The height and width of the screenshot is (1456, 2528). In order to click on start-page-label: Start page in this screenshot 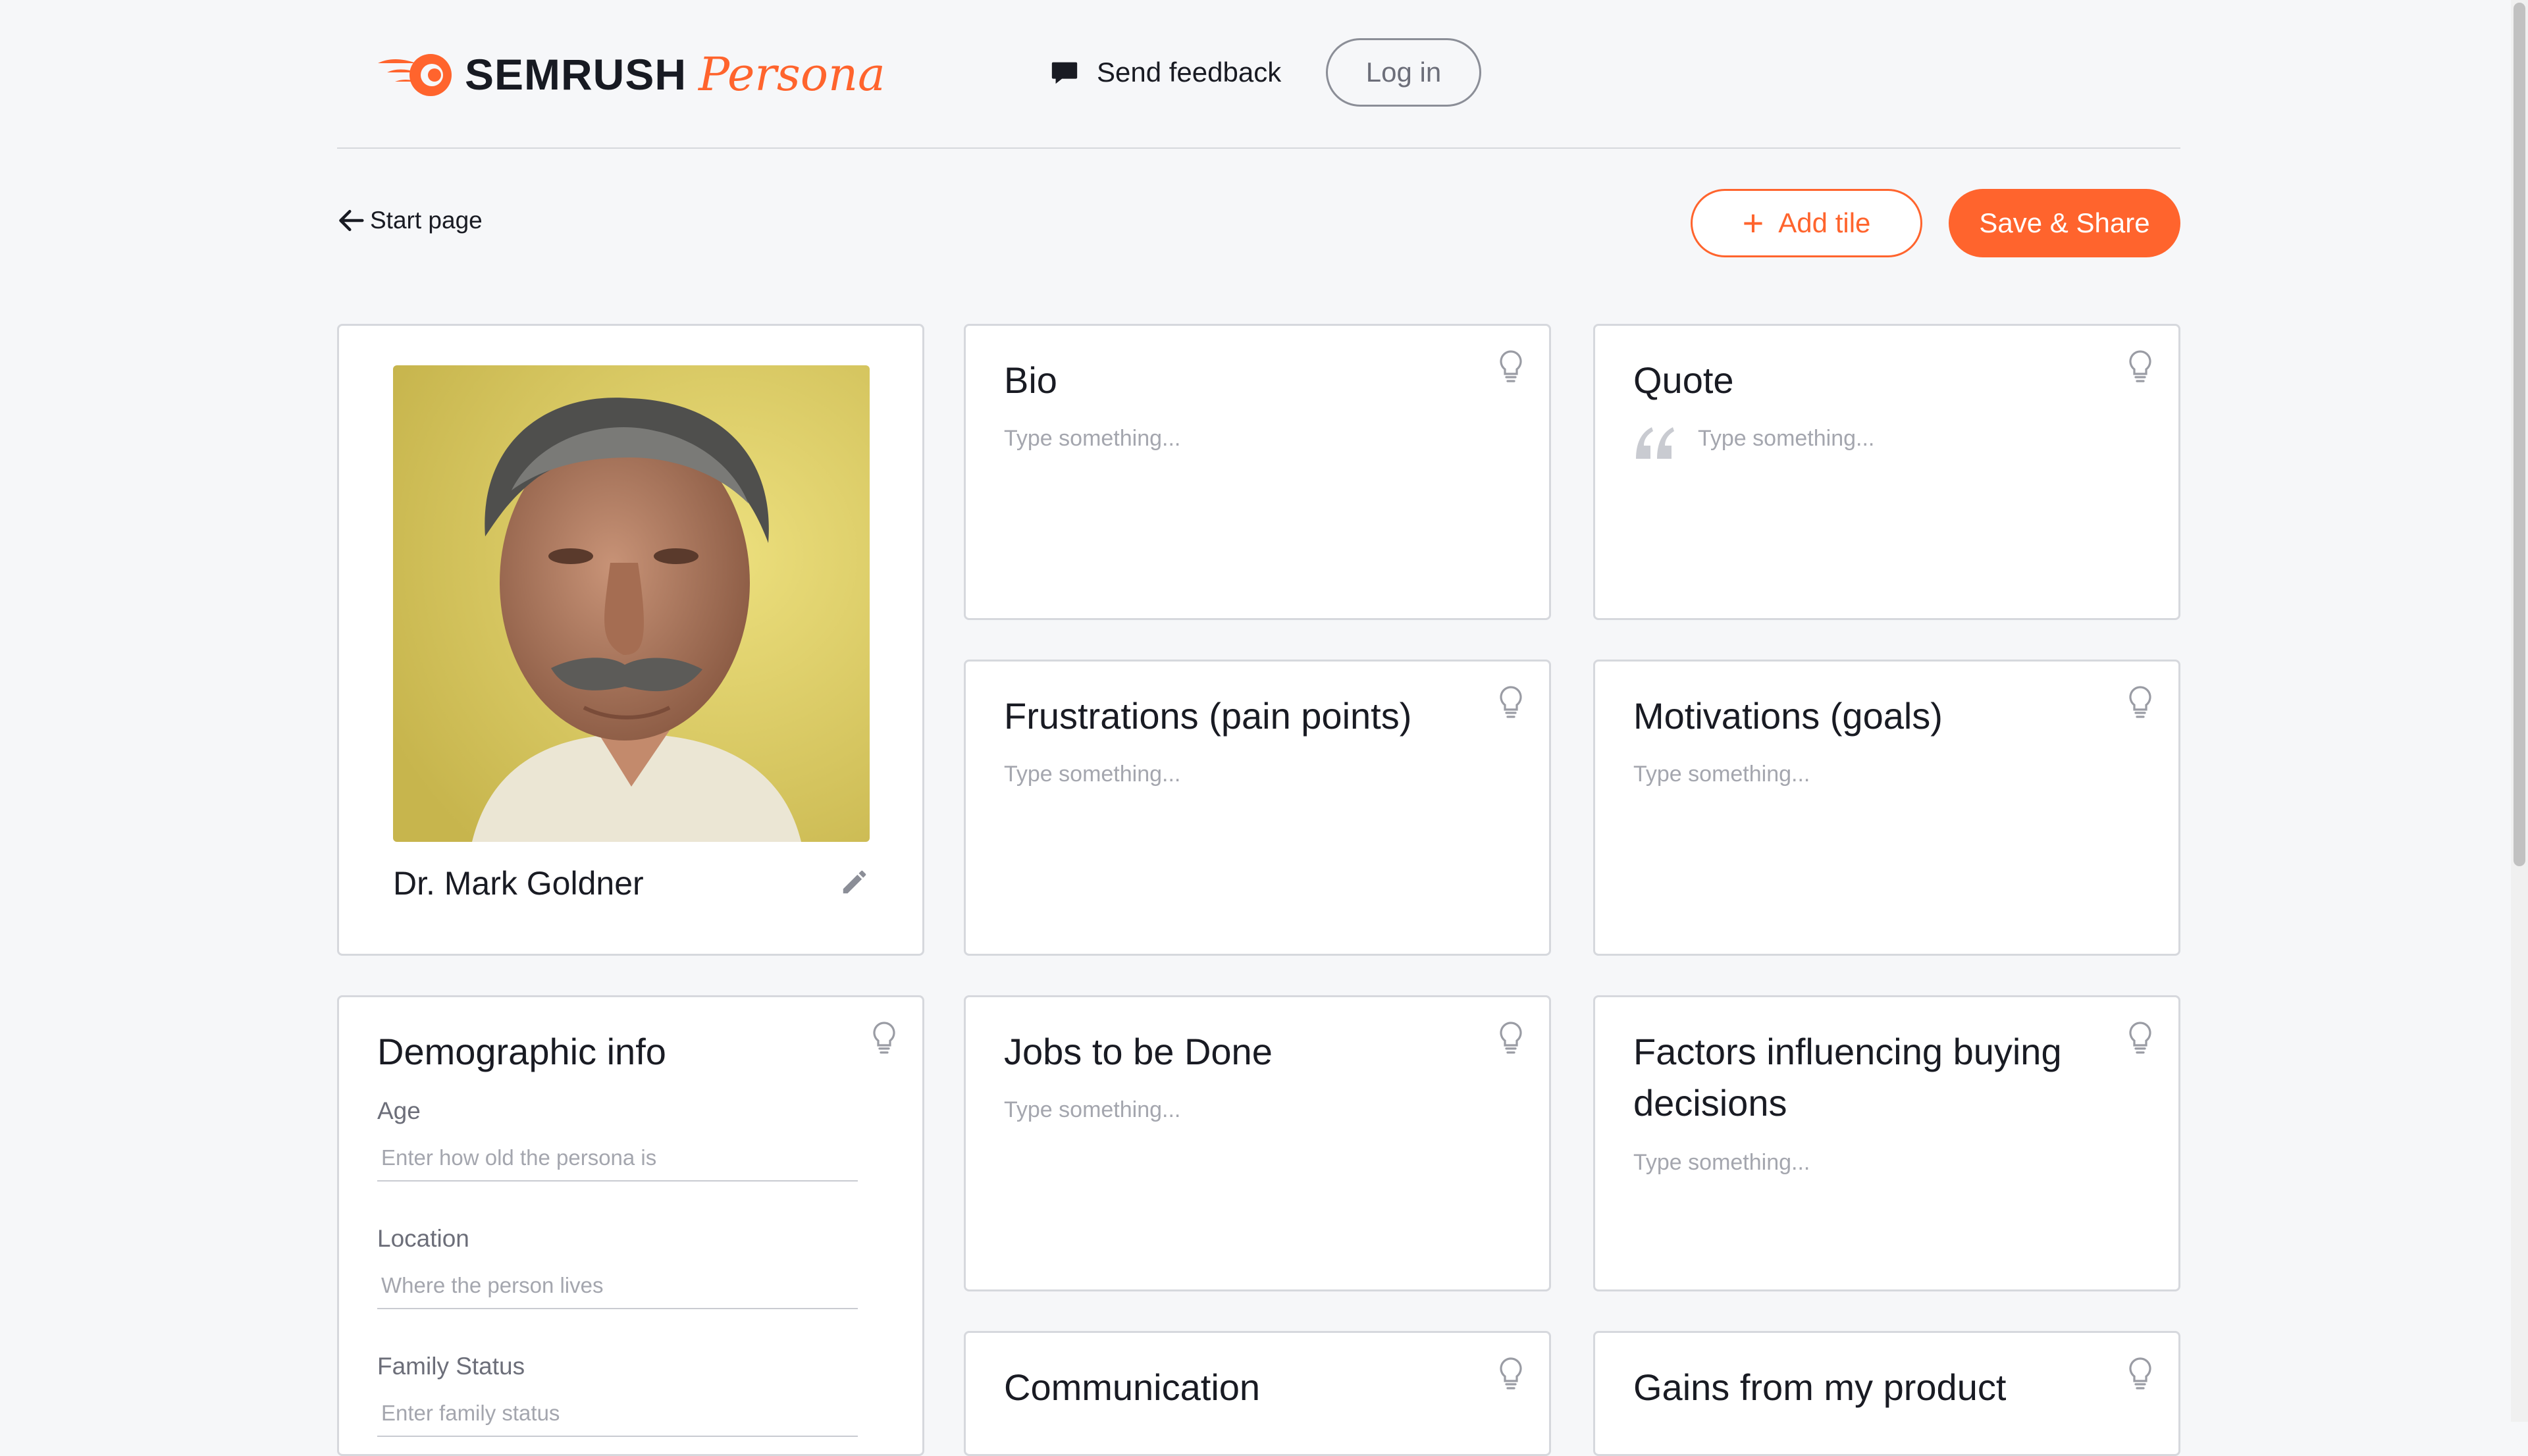, I will do `click(426, 220)`.